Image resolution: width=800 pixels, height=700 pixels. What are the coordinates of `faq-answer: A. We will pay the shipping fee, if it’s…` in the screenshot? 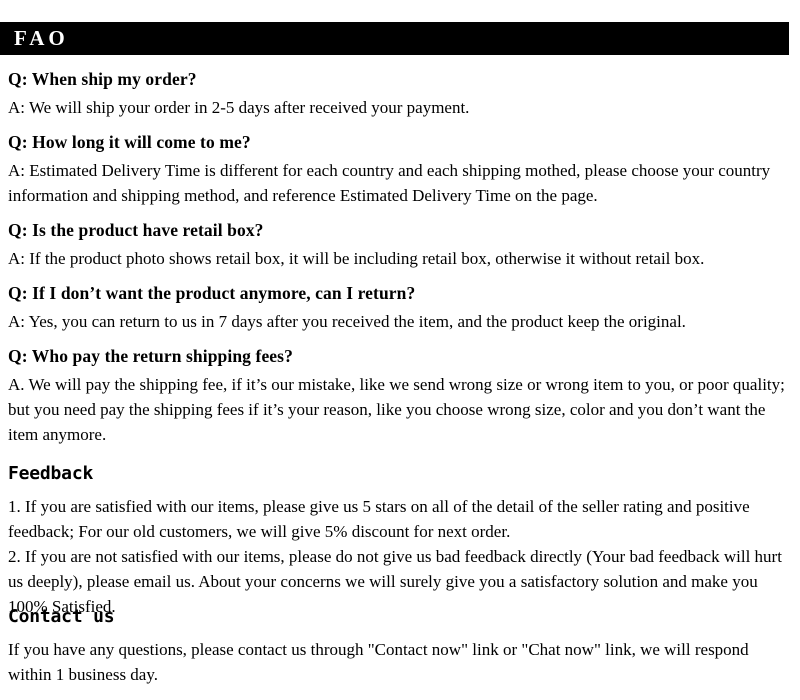 It's located at (396, 409).